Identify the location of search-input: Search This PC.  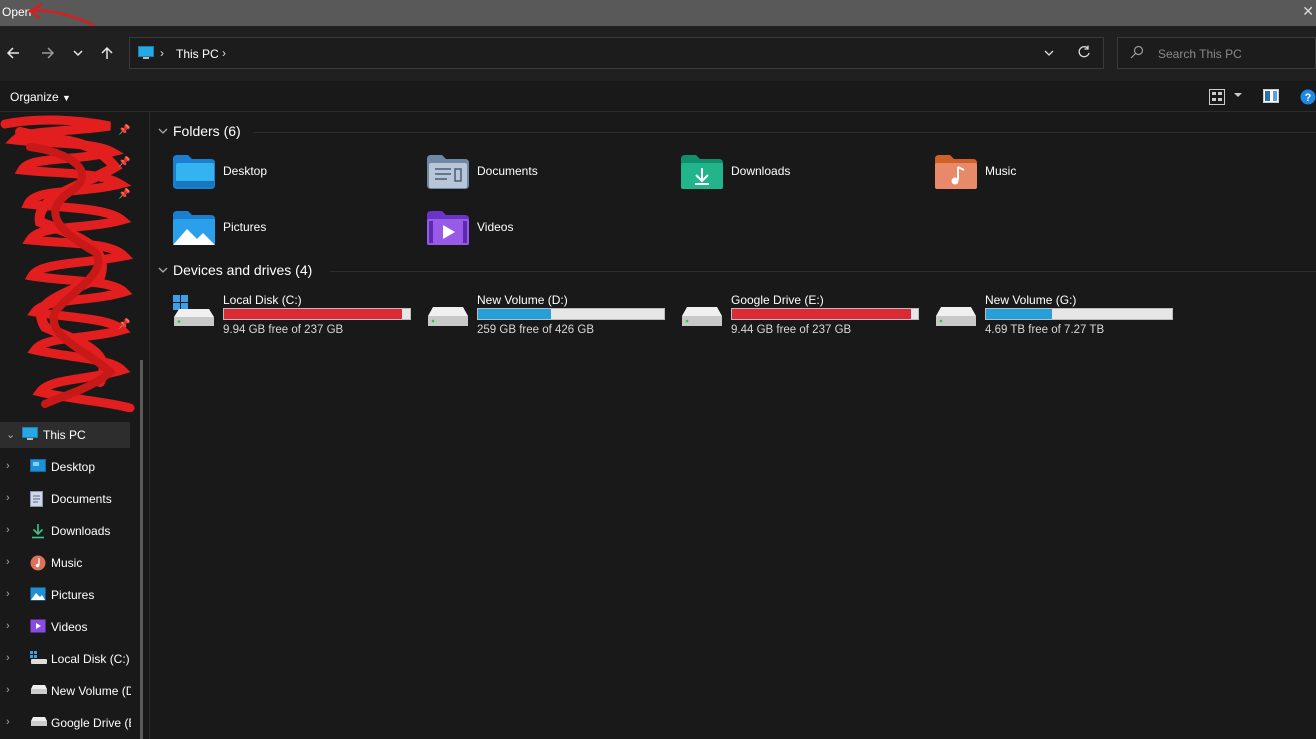
(1216, 53).